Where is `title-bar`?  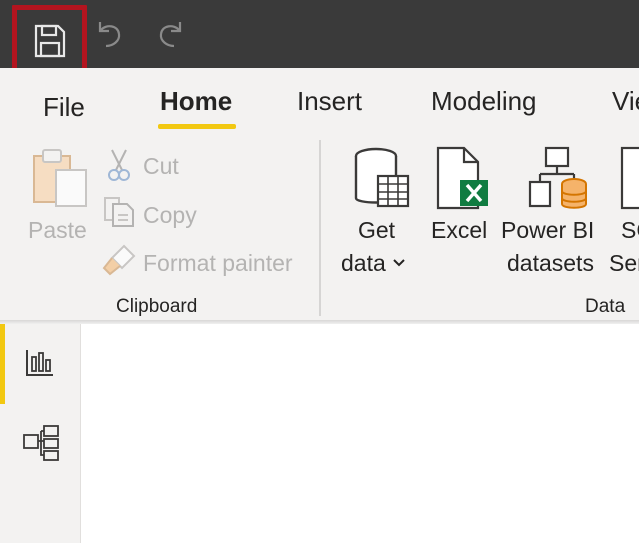 title-bar is located at coordinates (319, 38).